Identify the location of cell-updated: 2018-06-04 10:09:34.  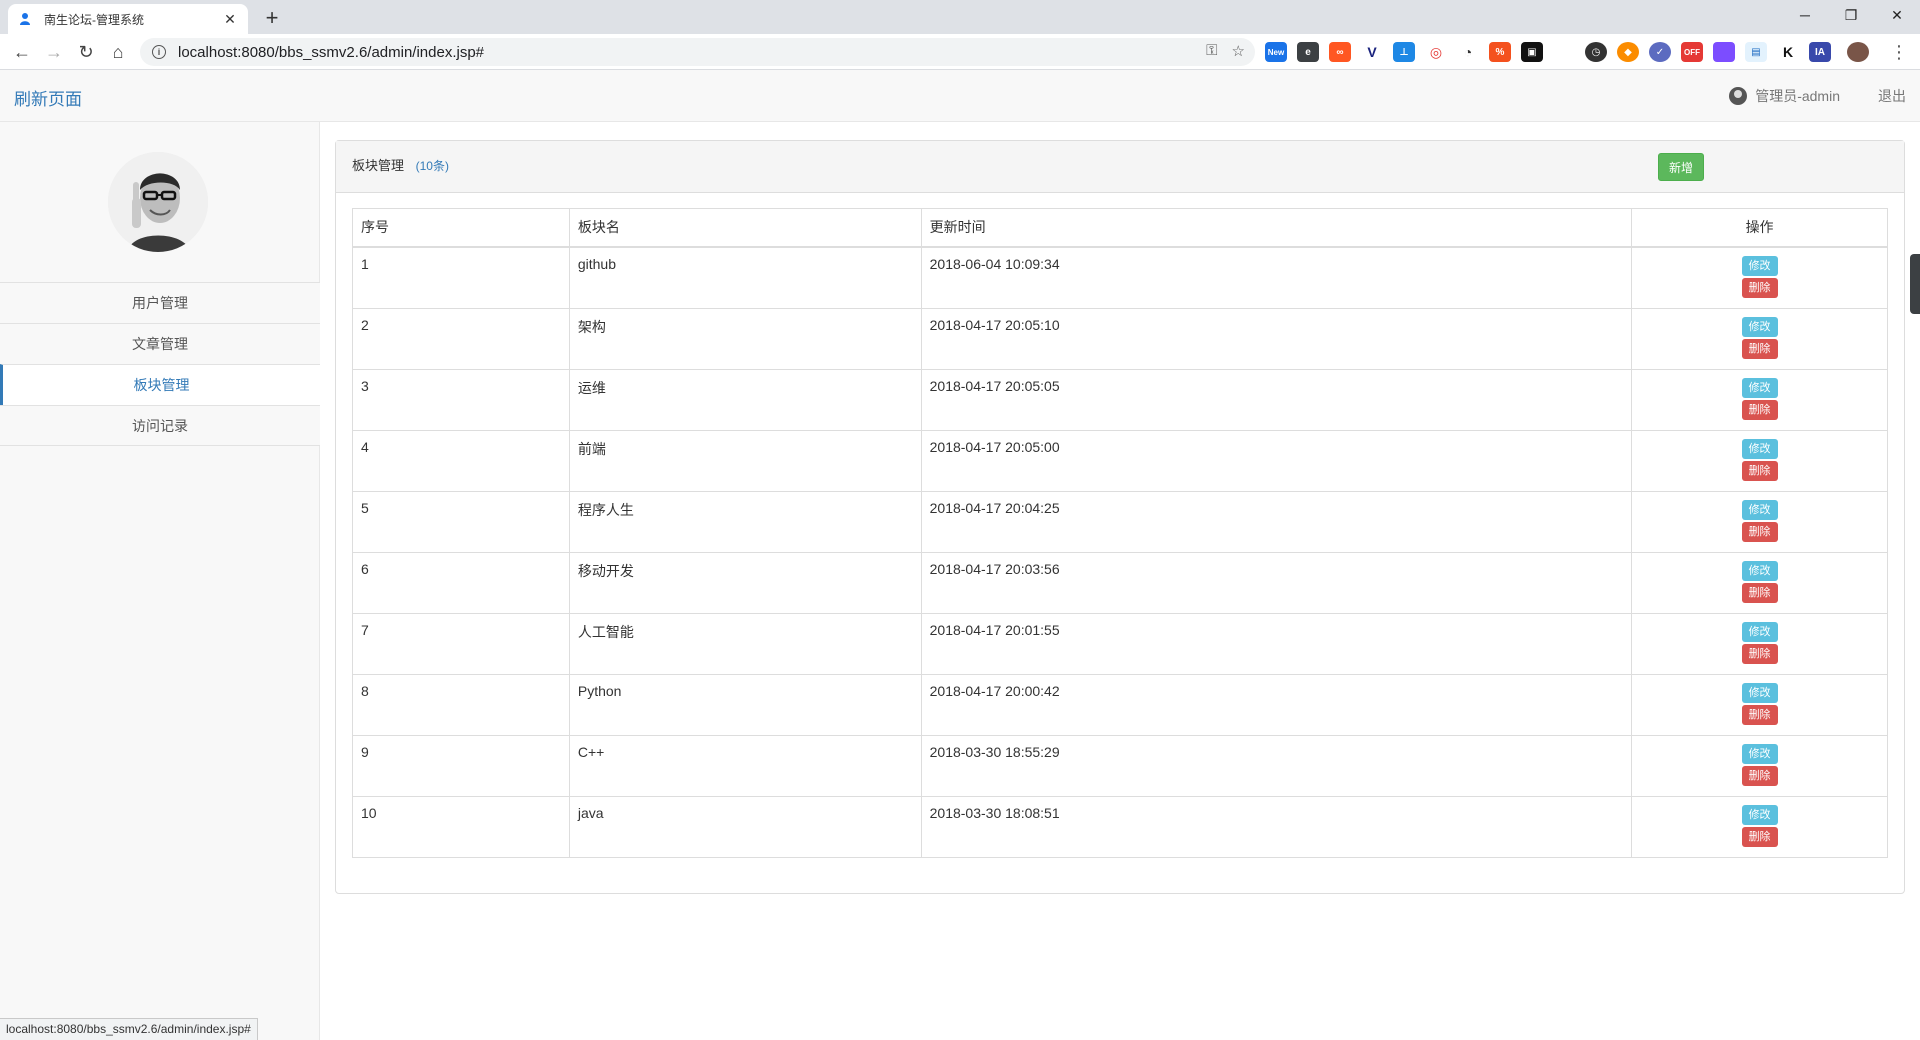
(1276, 277).